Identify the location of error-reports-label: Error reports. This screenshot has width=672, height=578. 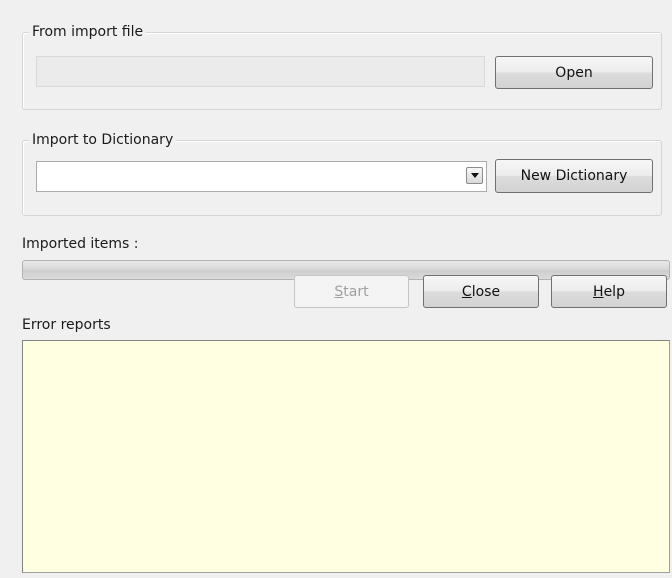
(66, 325).